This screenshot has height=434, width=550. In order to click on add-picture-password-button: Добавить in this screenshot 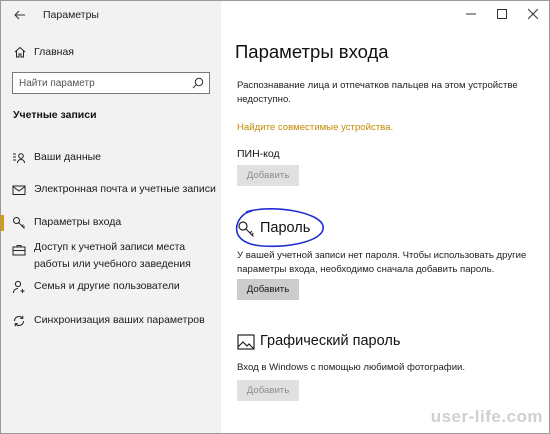, I will do `click(268, 390)`.